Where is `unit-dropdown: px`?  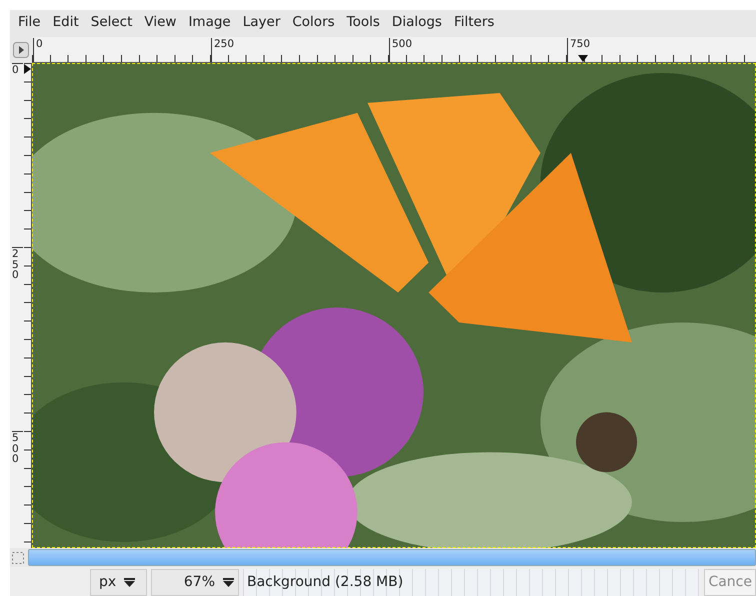 unit-dropdown: px is located at coordinates (118, 582).